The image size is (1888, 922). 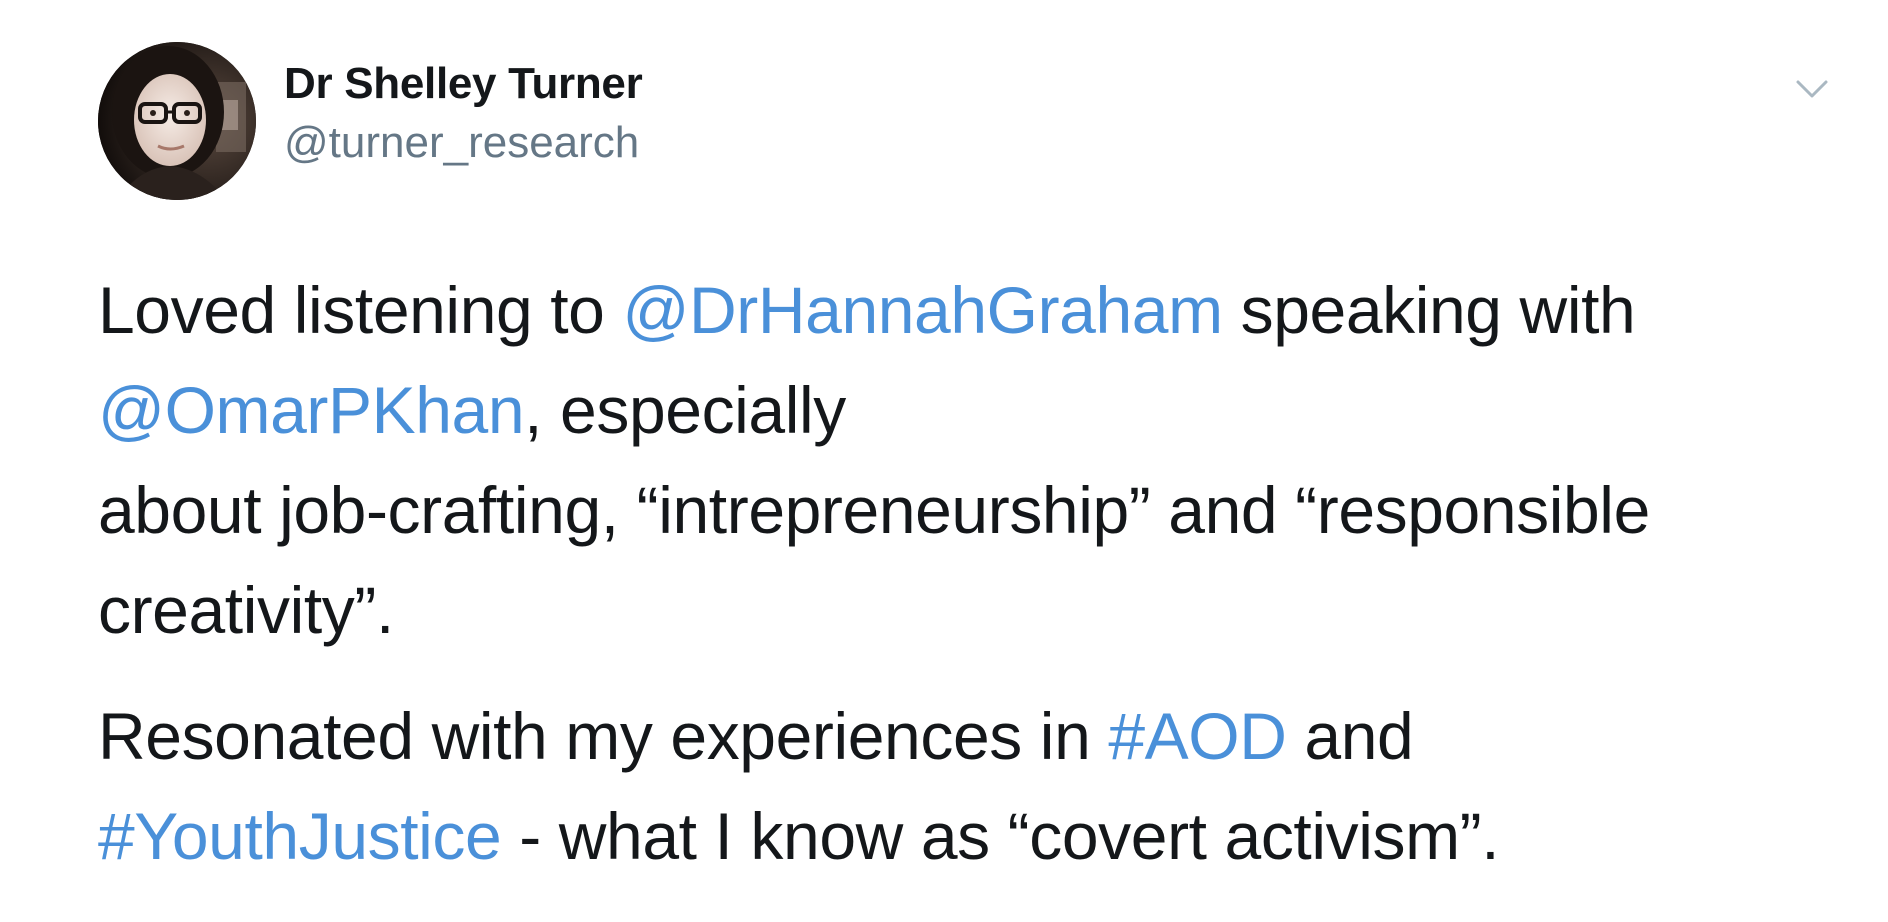 What do you see at coordinates (311, 410) in the screenshot?
I see `mention-link: @OmarPKhan` at bounding box center [311, 410].